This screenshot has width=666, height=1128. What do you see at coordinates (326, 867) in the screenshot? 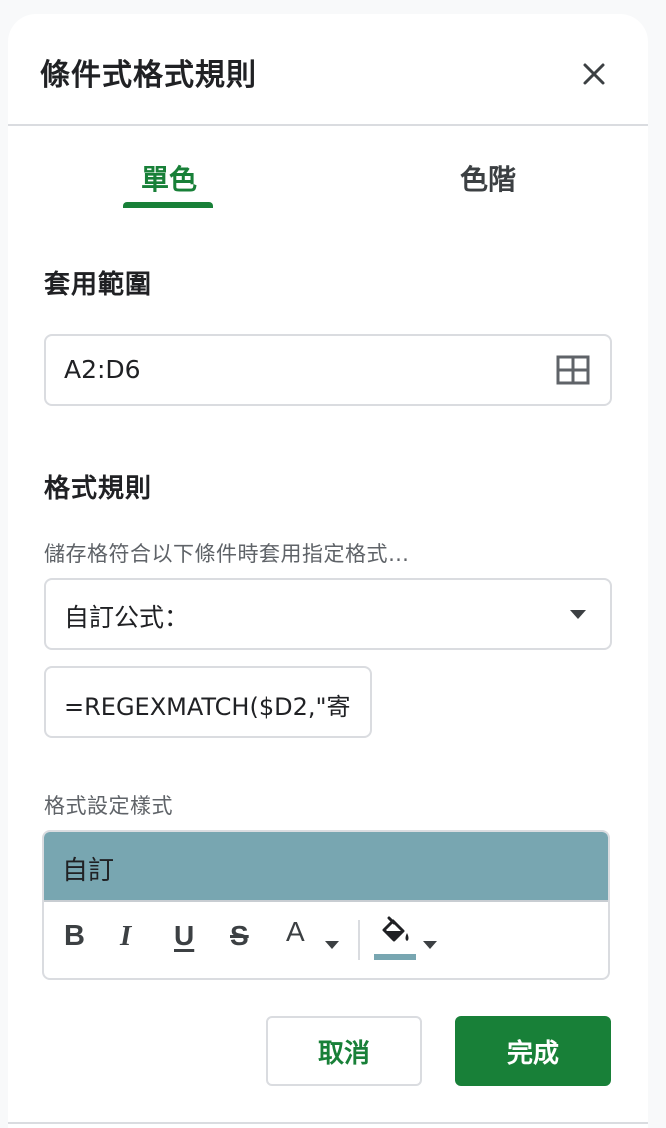
I see `style-preview: 自訂` at bounding box center [326, 867].